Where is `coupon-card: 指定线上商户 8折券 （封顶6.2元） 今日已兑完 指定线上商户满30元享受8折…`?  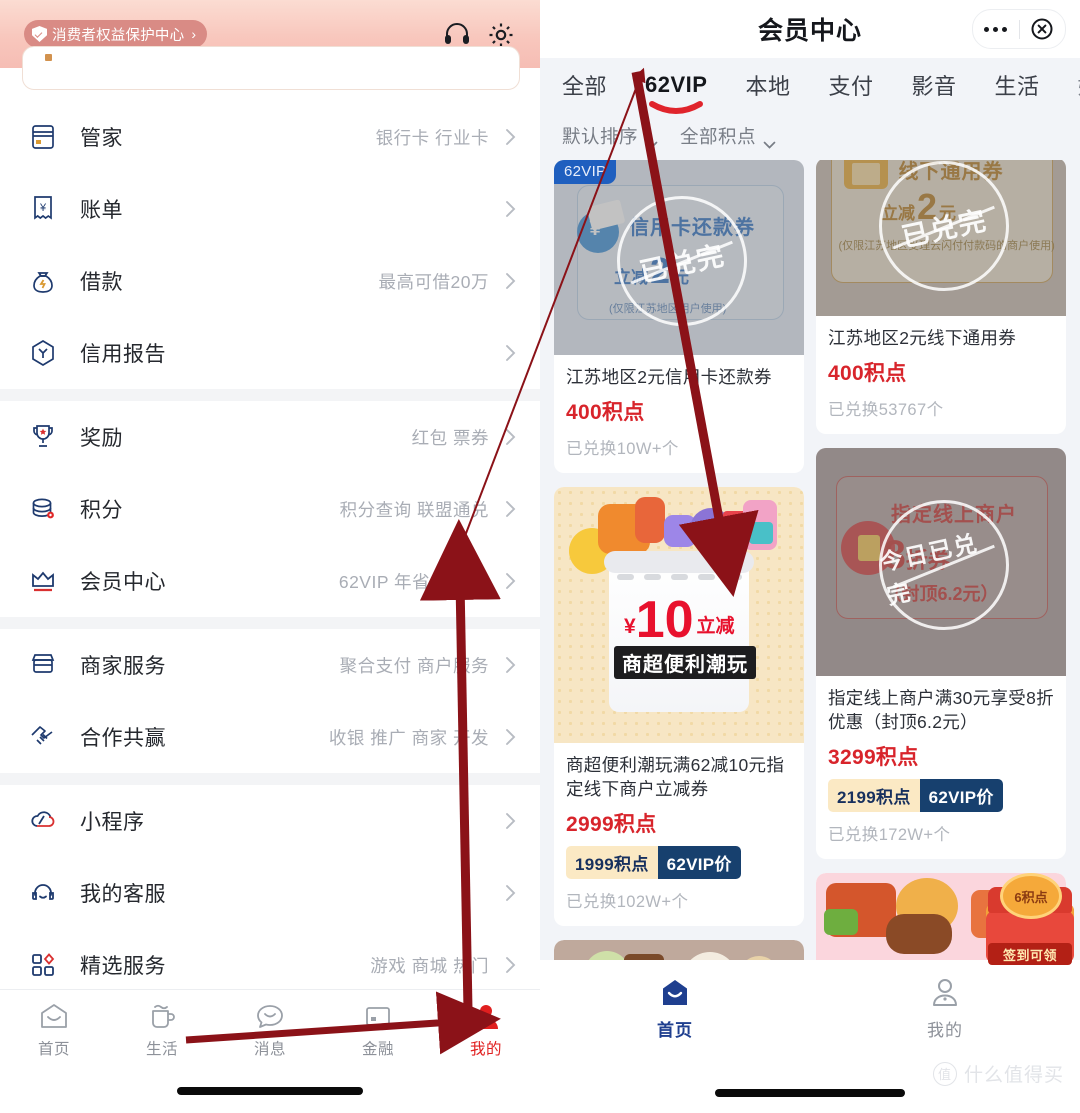
coupon-card: 指定线上商户 8折券 （封顶6.2元） 今日已兑完 指定线上商户满30元享受8折… is located at coordinates (941, 654).